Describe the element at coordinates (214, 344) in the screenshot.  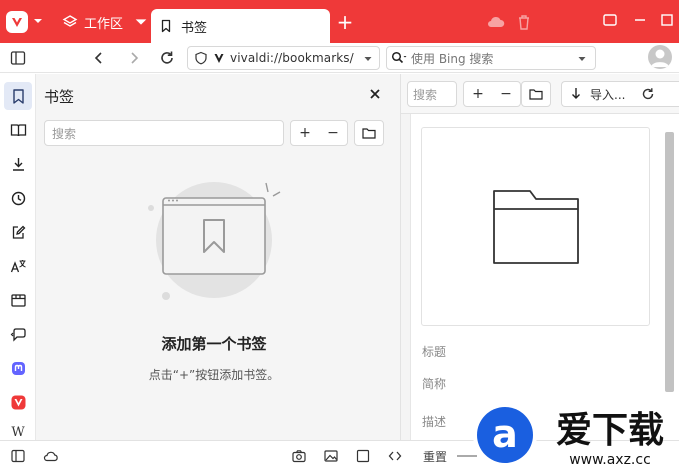
I see `empty-state-title: 添加第一个书签` at that location.